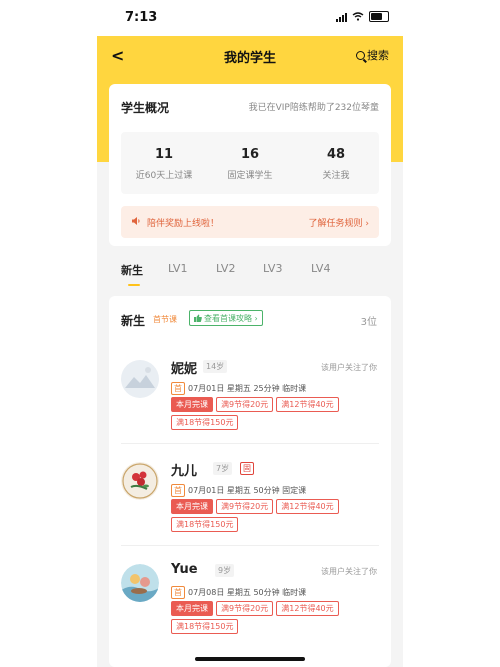 The height and width of the screenshot is (667, 500). I want to click on stat-label: 固定课学生, so click(250, 176).